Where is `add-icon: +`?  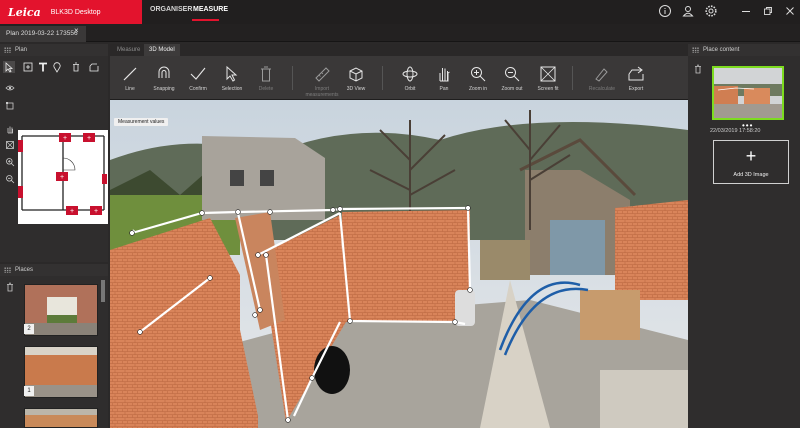 add-icon: + is located at coordinates (751, 156).